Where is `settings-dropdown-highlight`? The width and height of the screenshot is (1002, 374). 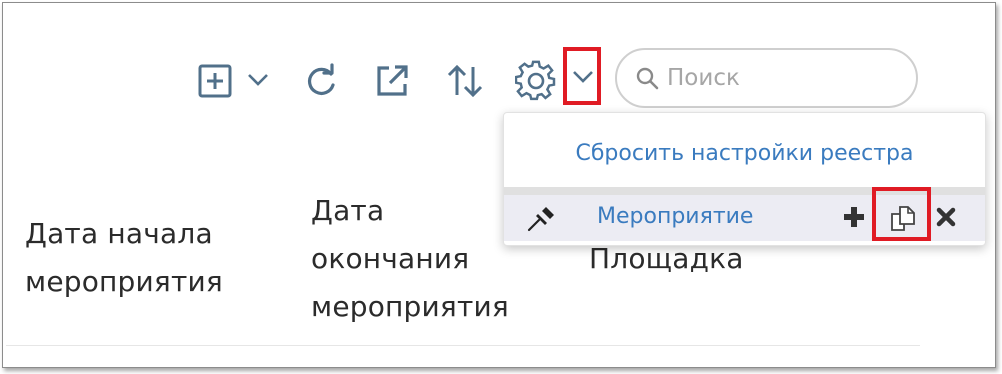 settings-dropdown-highlight is located at coordinates (582, 76).